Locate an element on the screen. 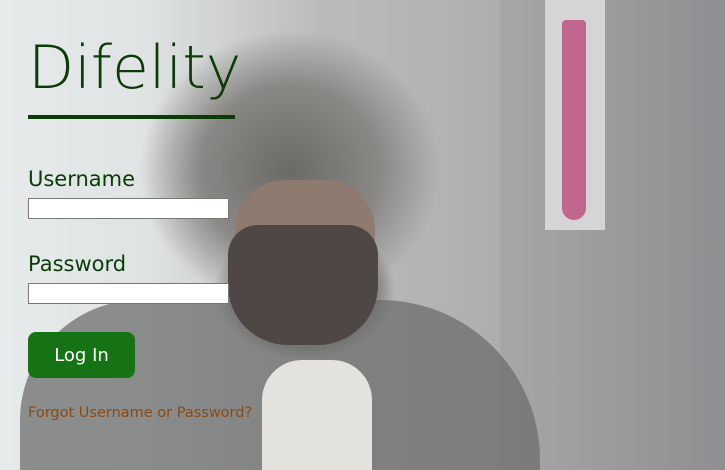 The height and width of the screenshot is (470, 725). login-button: Log In is located at coordinates (81, 355).